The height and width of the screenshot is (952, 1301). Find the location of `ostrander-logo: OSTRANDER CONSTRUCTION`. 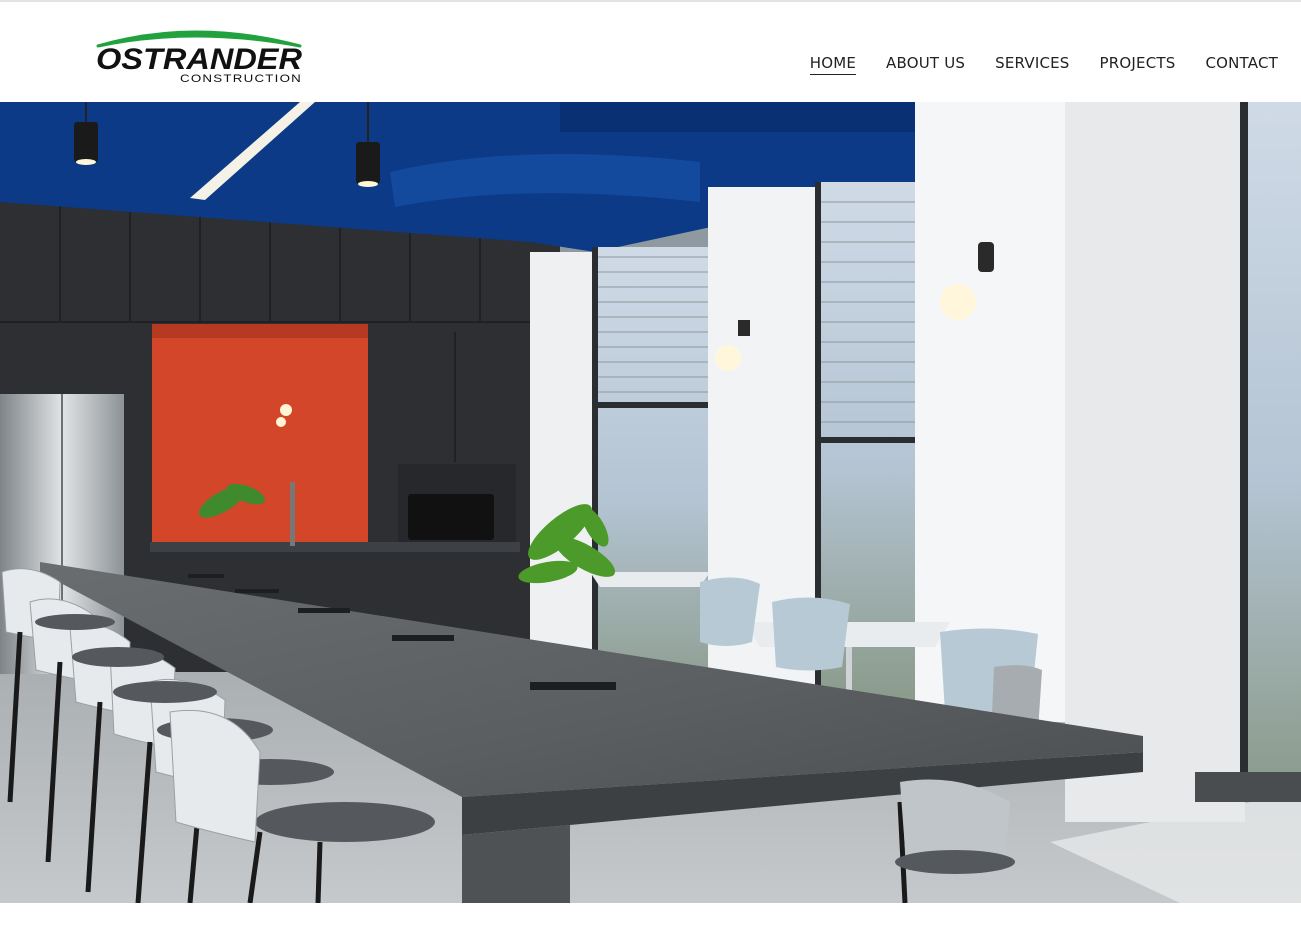

ostrander-logo: OSTRANDER CONSTRUCTION is located at coordinates (199, 57).